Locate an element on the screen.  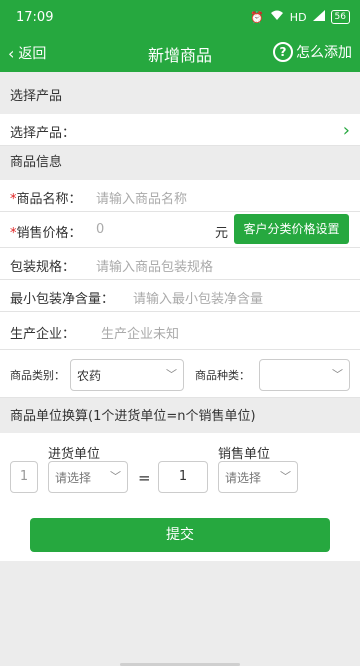
product-name-label: *商品名称： is located at coordinates (46, 199).